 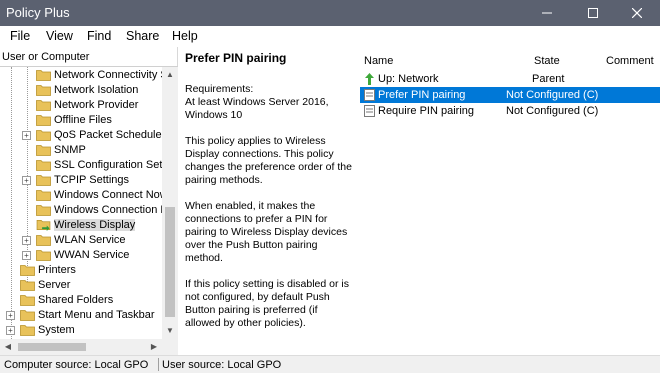 I want to click on tree-item: Network Provider, so click(x=81, y=105).